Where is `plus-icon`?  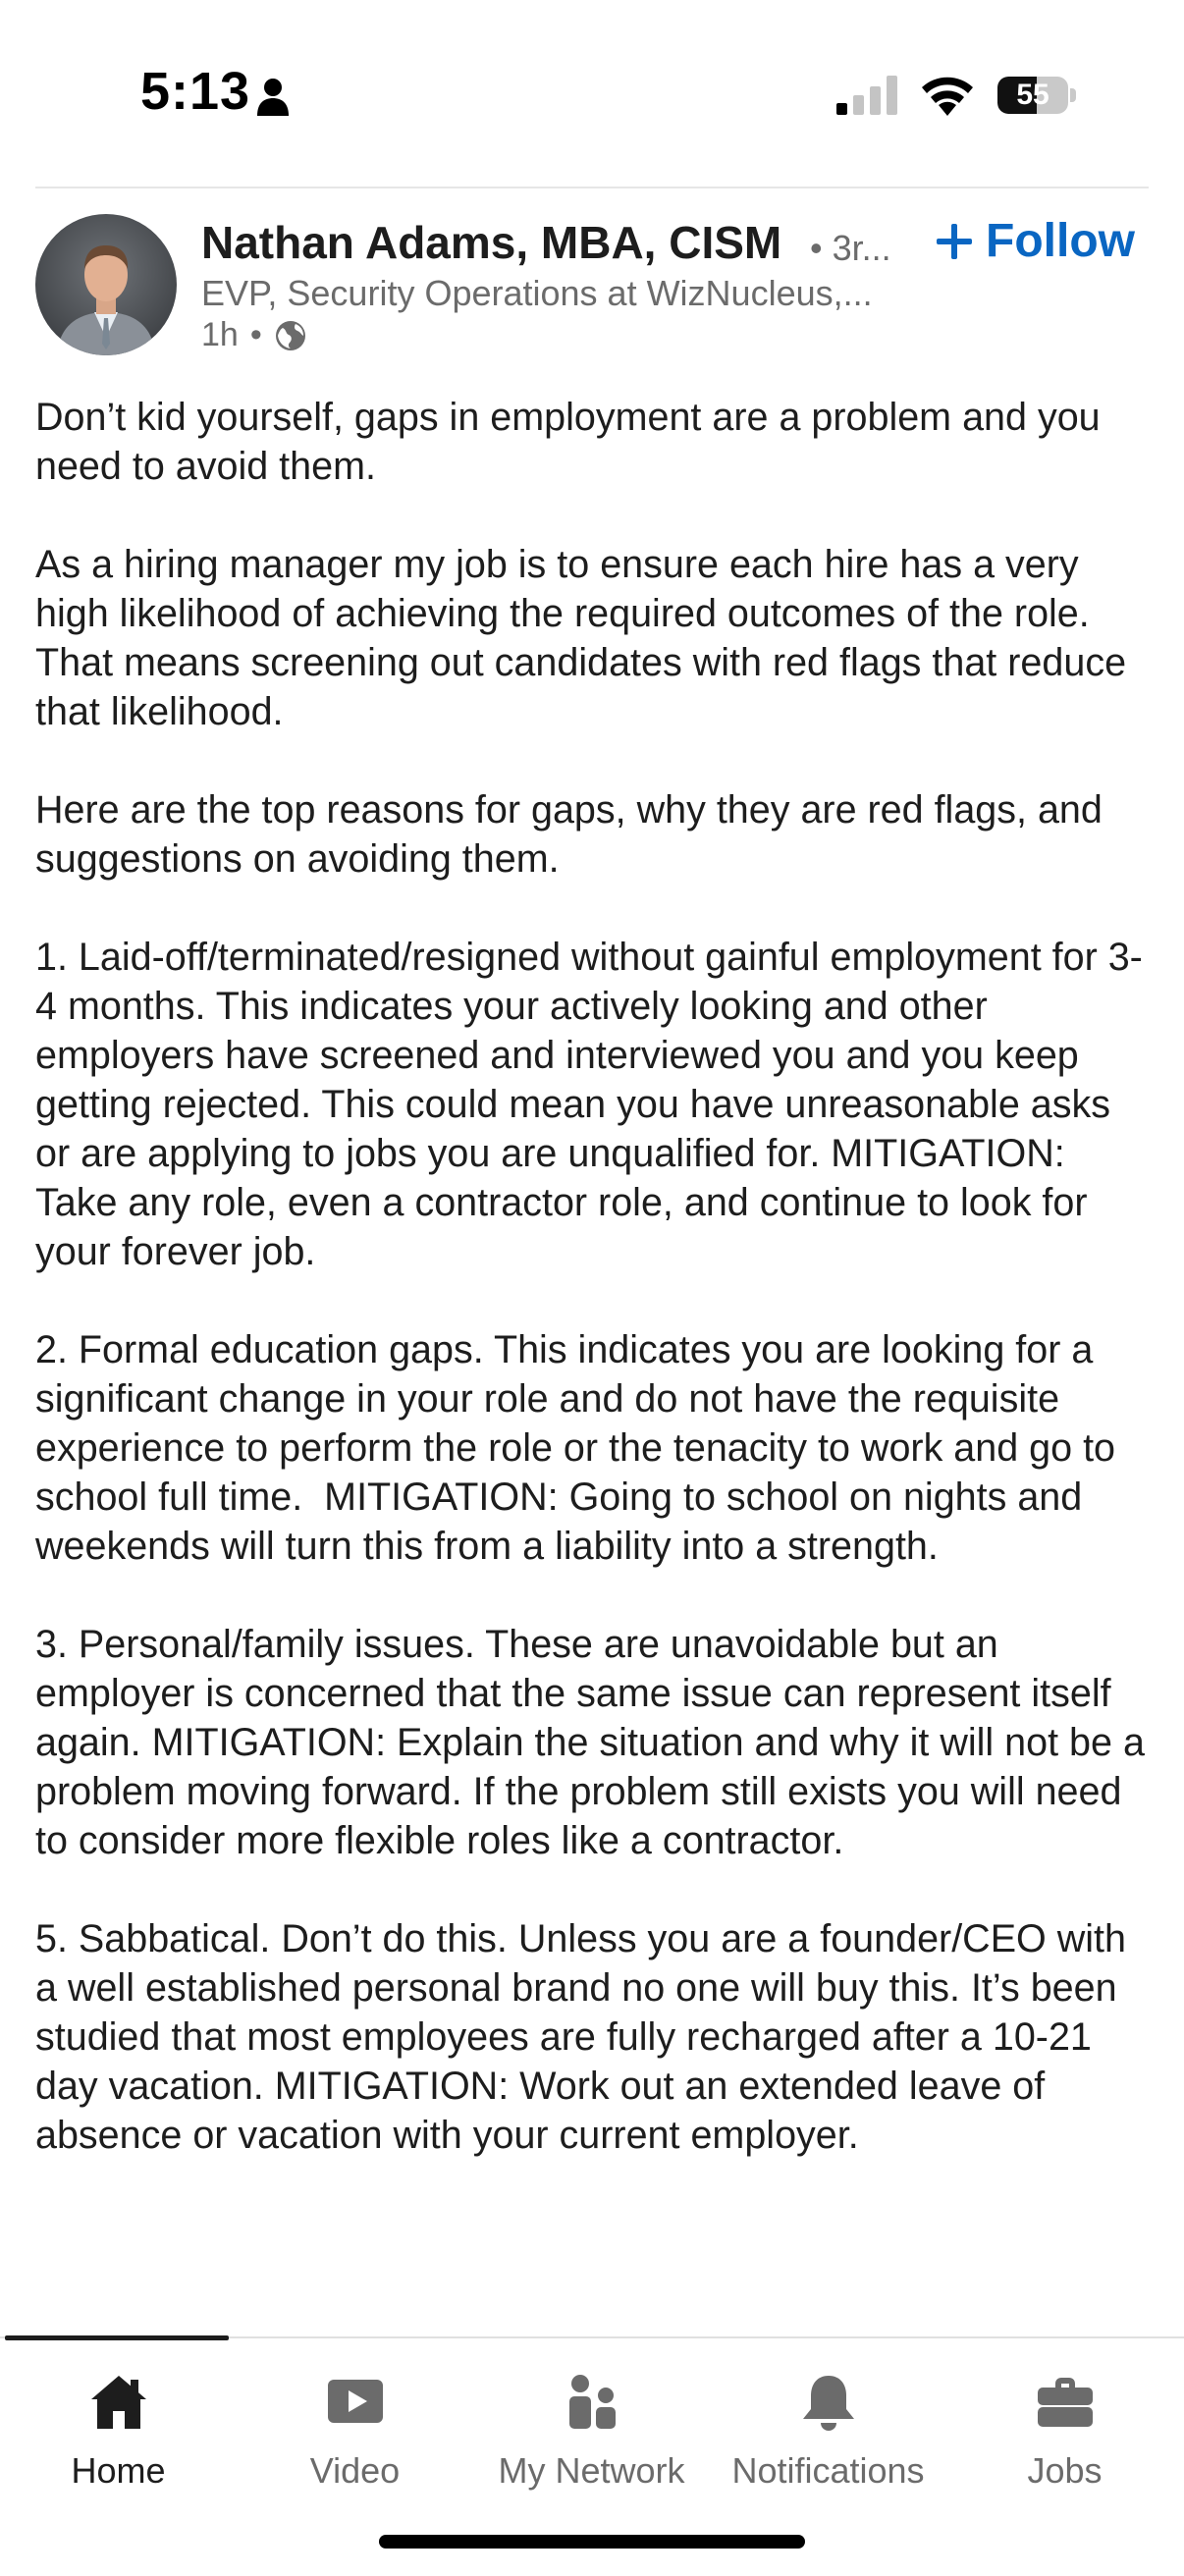
plus-icon is located at coordinates (955, 241).